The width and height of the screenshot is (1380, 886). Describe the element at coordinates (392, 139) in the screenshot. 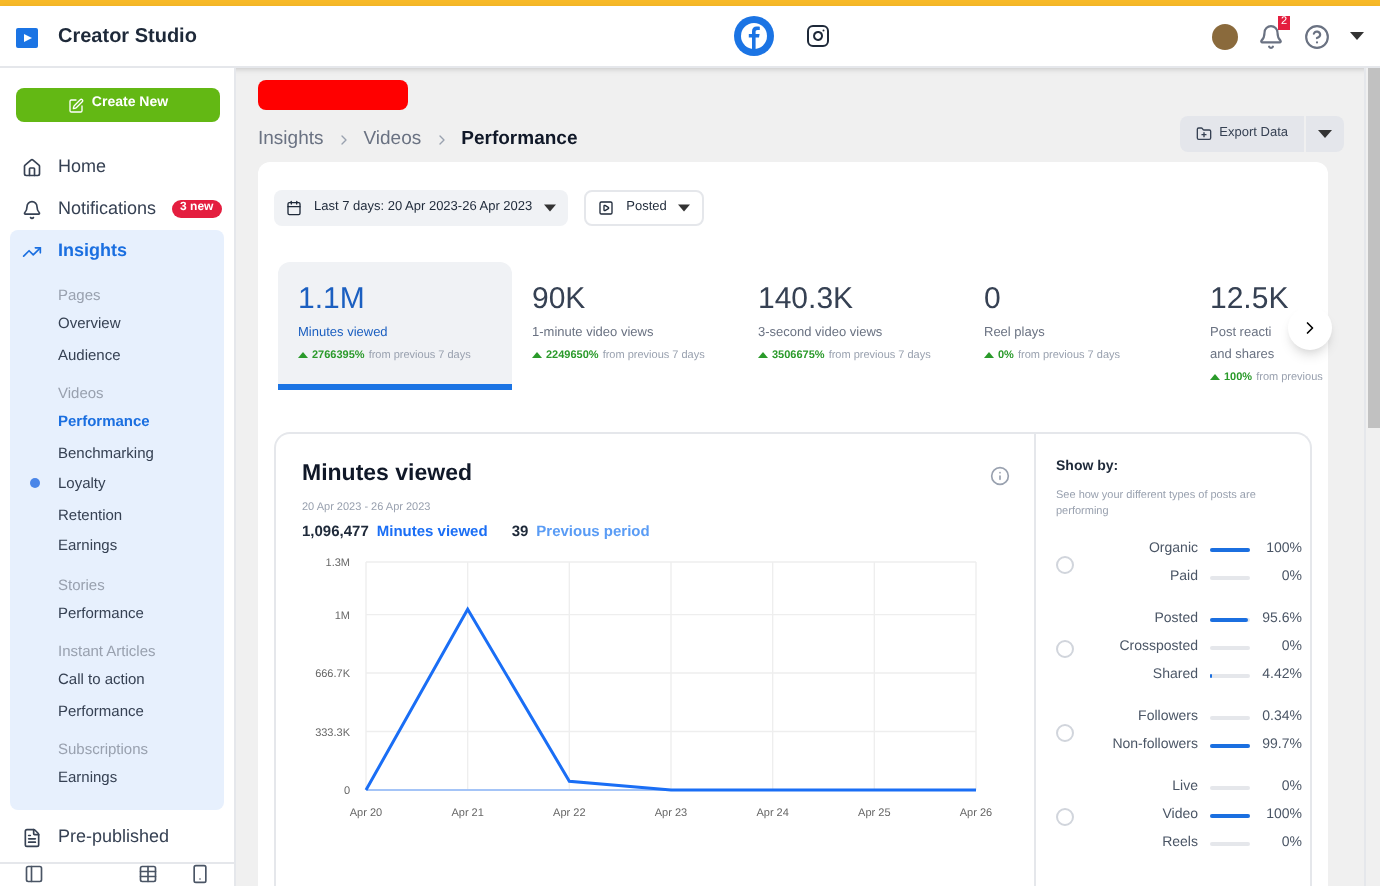

I see `breadcrumb-link: Videos` at that location.